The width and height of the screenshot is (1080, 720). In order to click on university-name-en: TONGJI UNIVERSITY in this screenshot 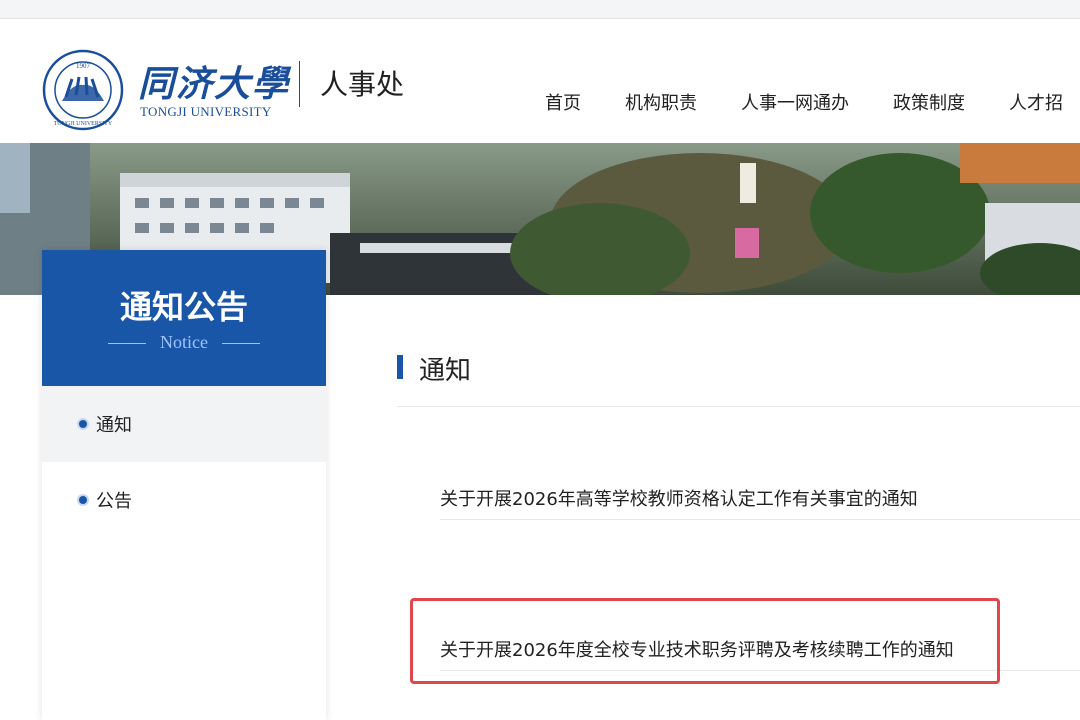, I will do `click(206, 111)`.